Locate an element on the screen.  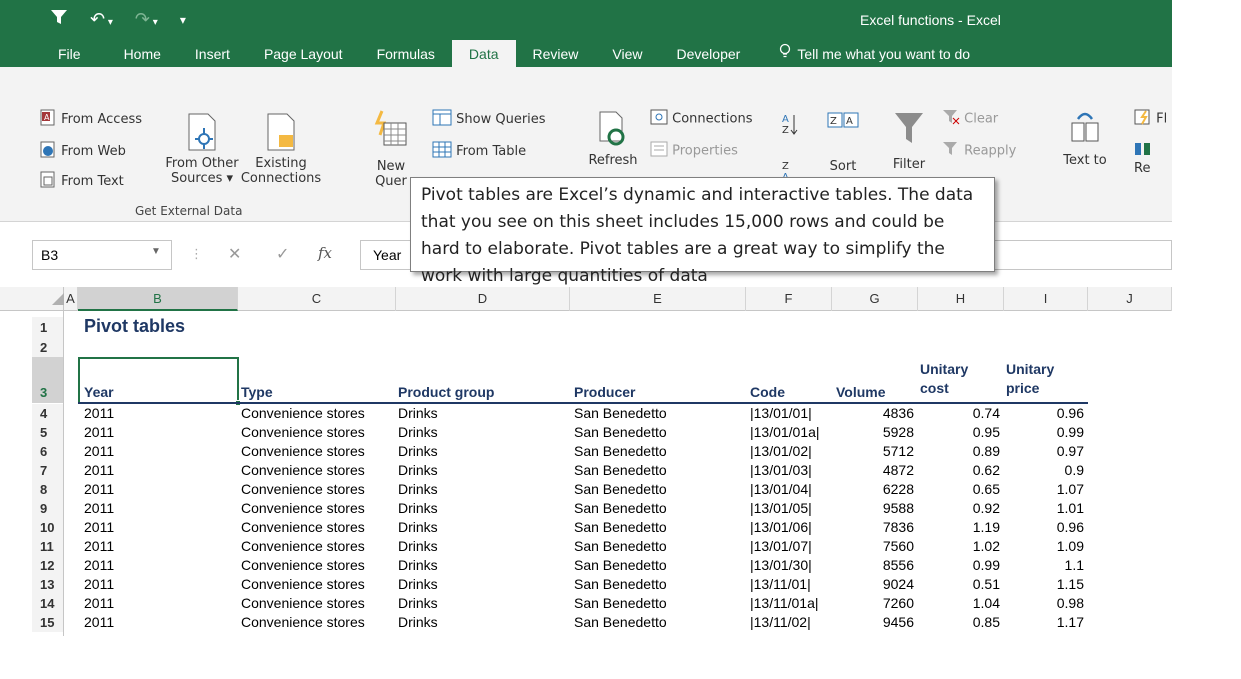
cell-code: |13/01/02| is located at coordinates (781, 451).